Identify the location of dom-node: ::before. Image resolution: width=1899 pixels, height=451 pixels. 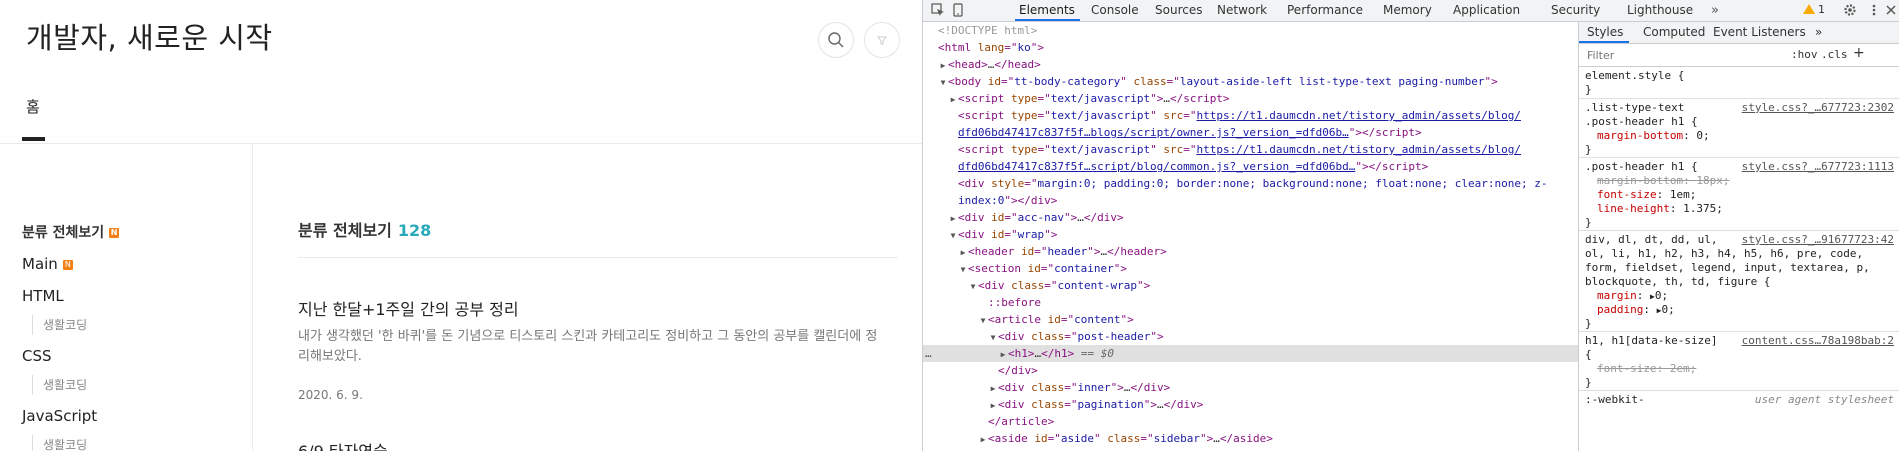
(1250, 302).